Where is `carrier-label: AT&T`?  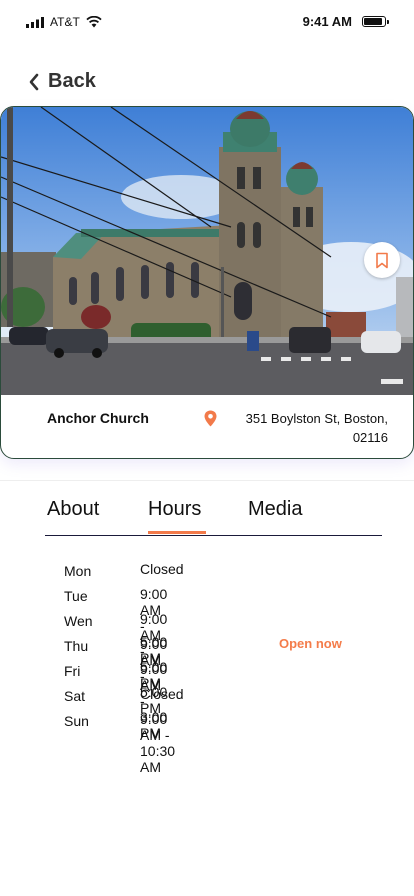 carrier-label: AT&T is located at coordinates (65, 22).